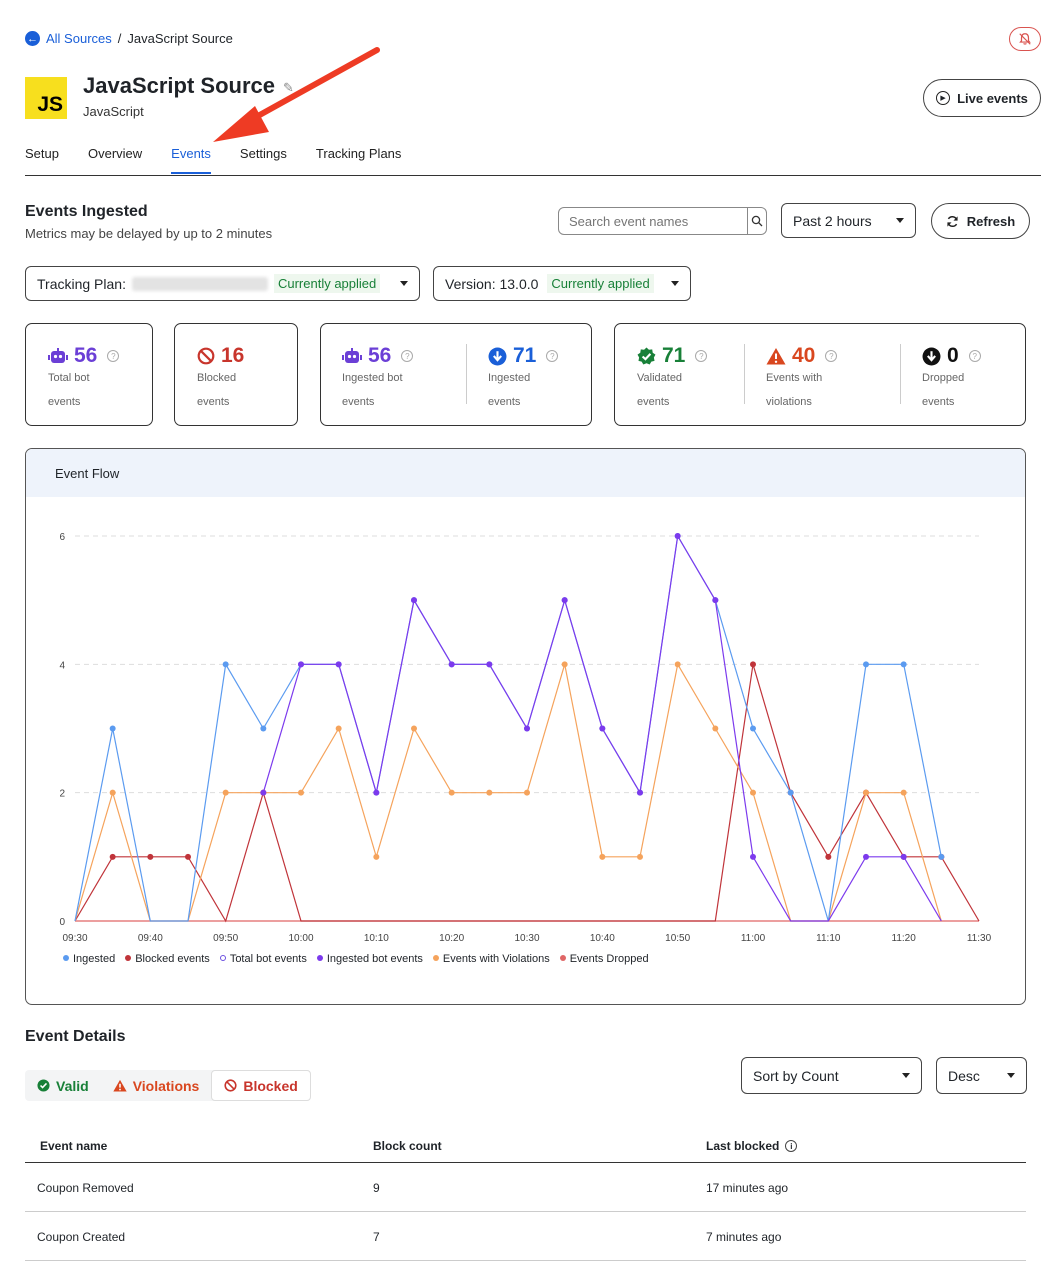 The width and height of the screenshot is (1061, 1284). I want to click on filter-blocked: Blocked, so click(261, 1085).